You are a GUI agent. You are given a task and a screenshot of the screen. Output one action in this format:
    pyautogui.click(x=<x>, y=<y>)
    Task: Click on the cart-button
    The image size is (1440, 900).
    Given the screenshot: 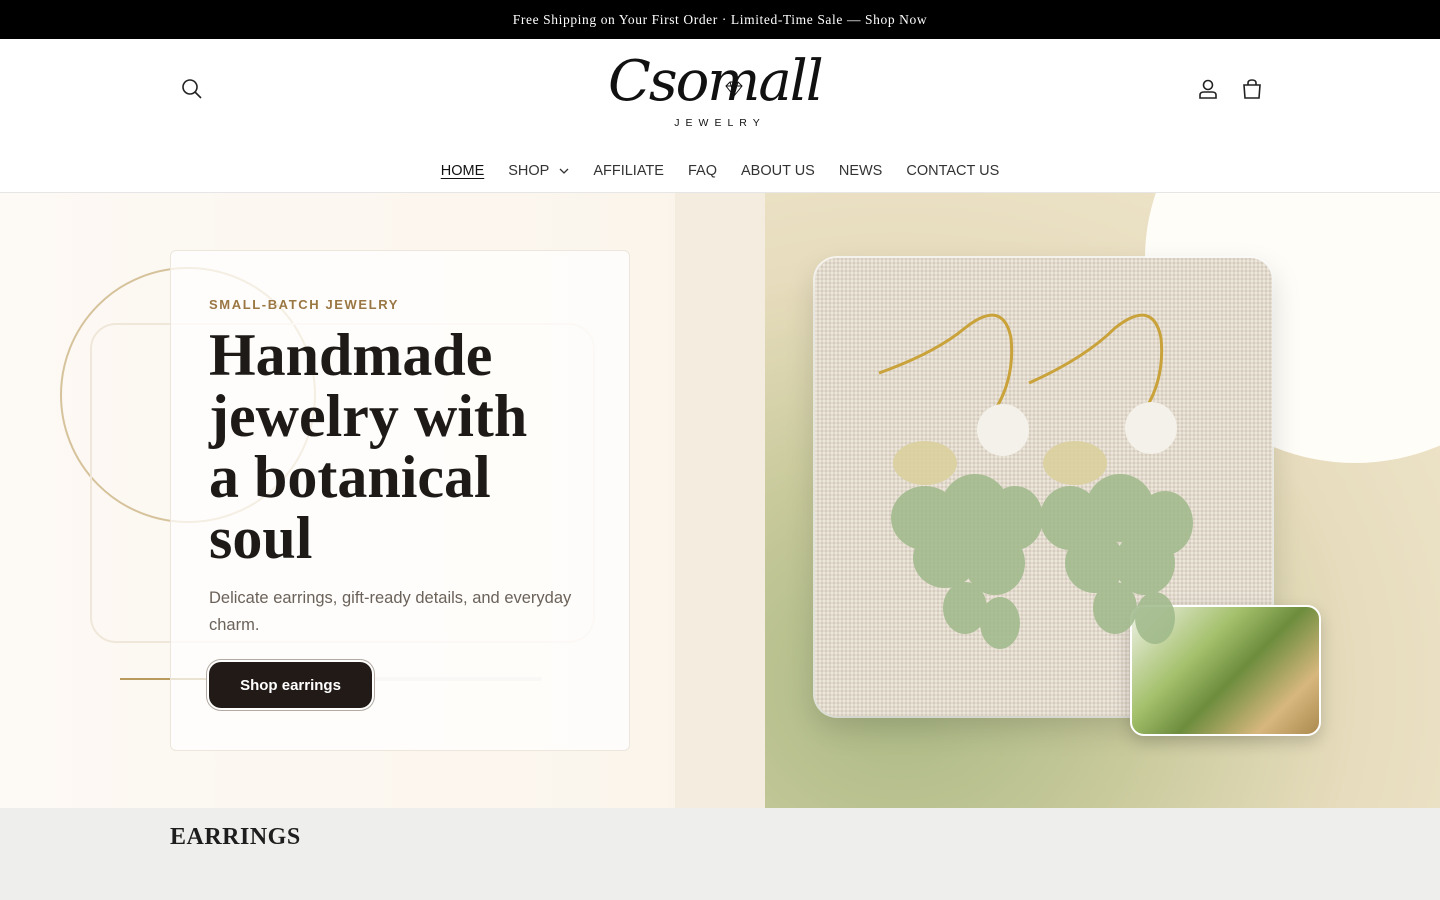 What is the action you would take?
    pyautogui.click(x=1252, y=89)
    